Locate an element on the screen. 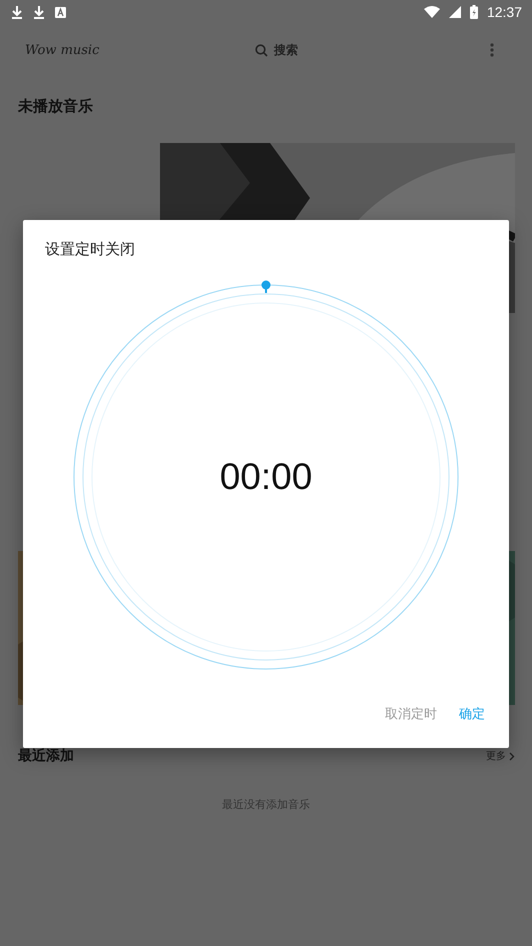 The height and width of the screenshot is (946, 532). dialog-title: 设置定时关闭 is located at coordinates (90, 249).